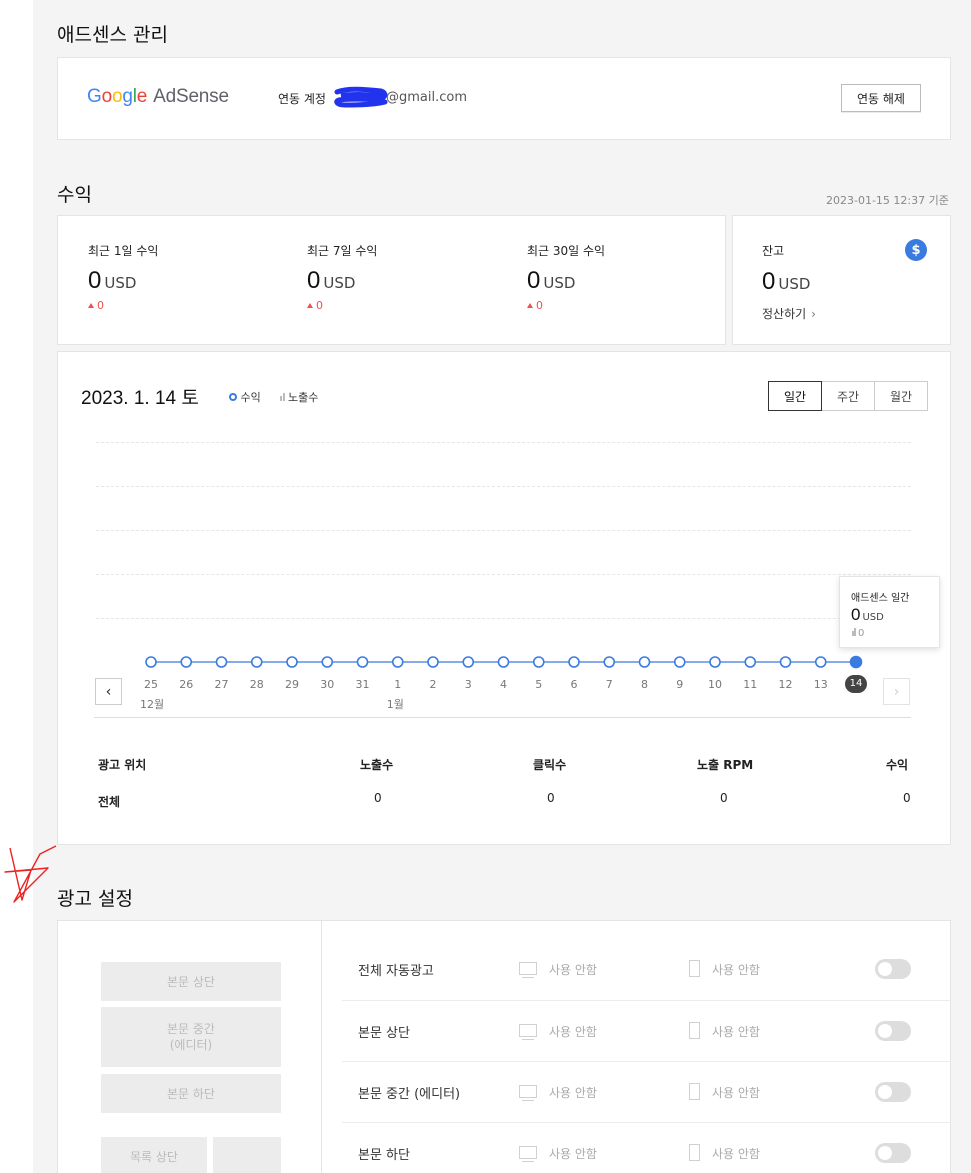 Image resolution: width=971 pixels, height=1173 pixels. I want to click on chevron-left-icon: ‹, so click(108, 691).